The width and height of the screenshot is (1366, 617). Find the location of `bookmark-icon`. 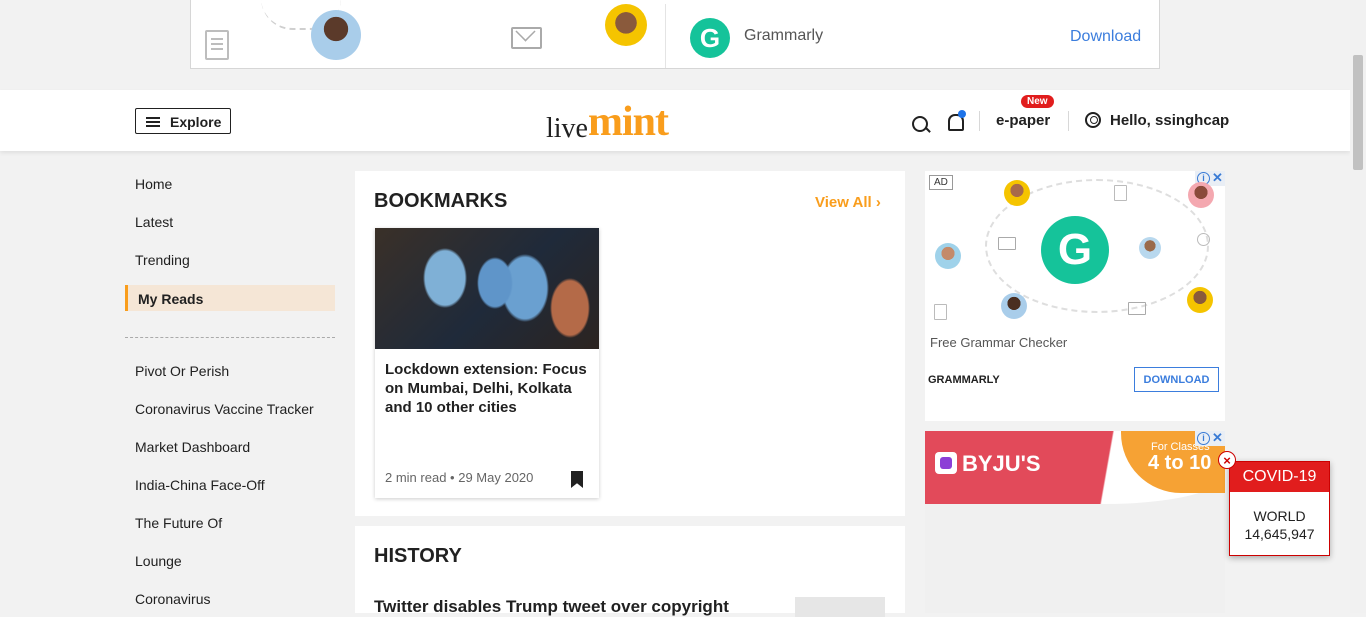

bookmark-icon is located at coordinates (577, 479).